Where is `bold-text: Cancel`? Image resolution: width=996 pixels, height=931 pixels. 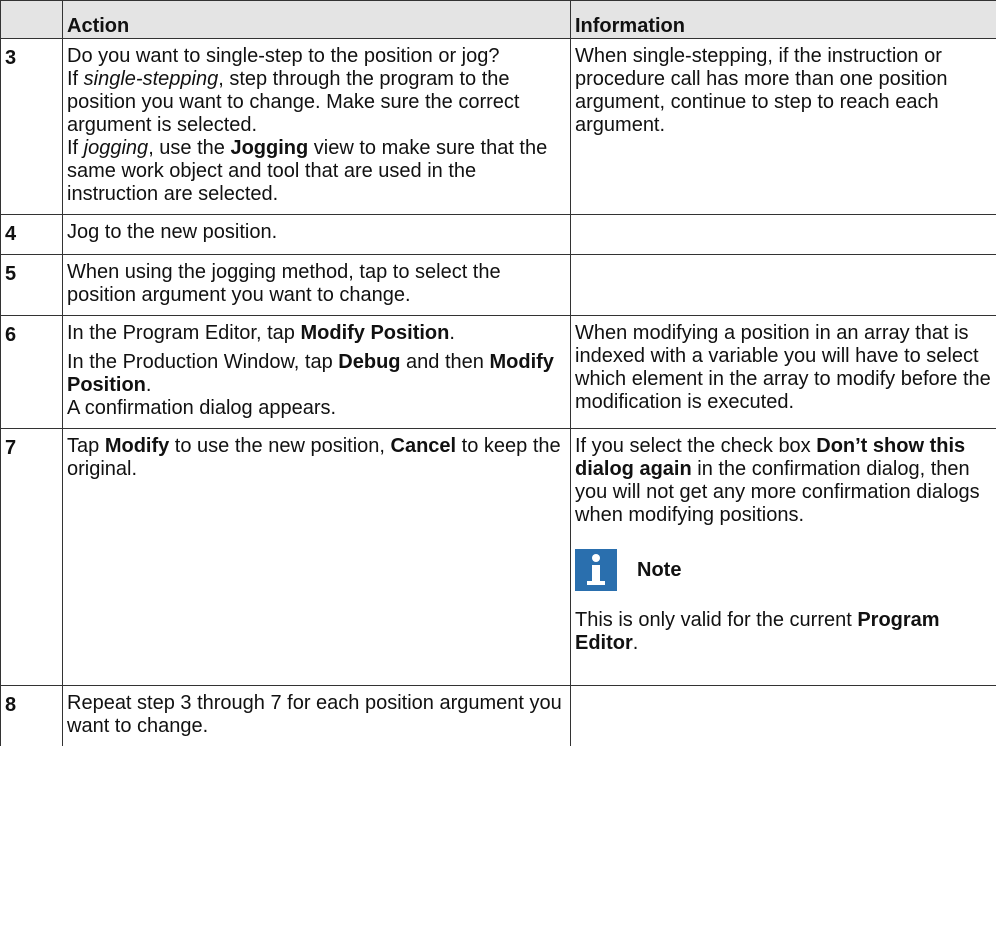
bold-text: Cancel is located at coordinates (423, 446).